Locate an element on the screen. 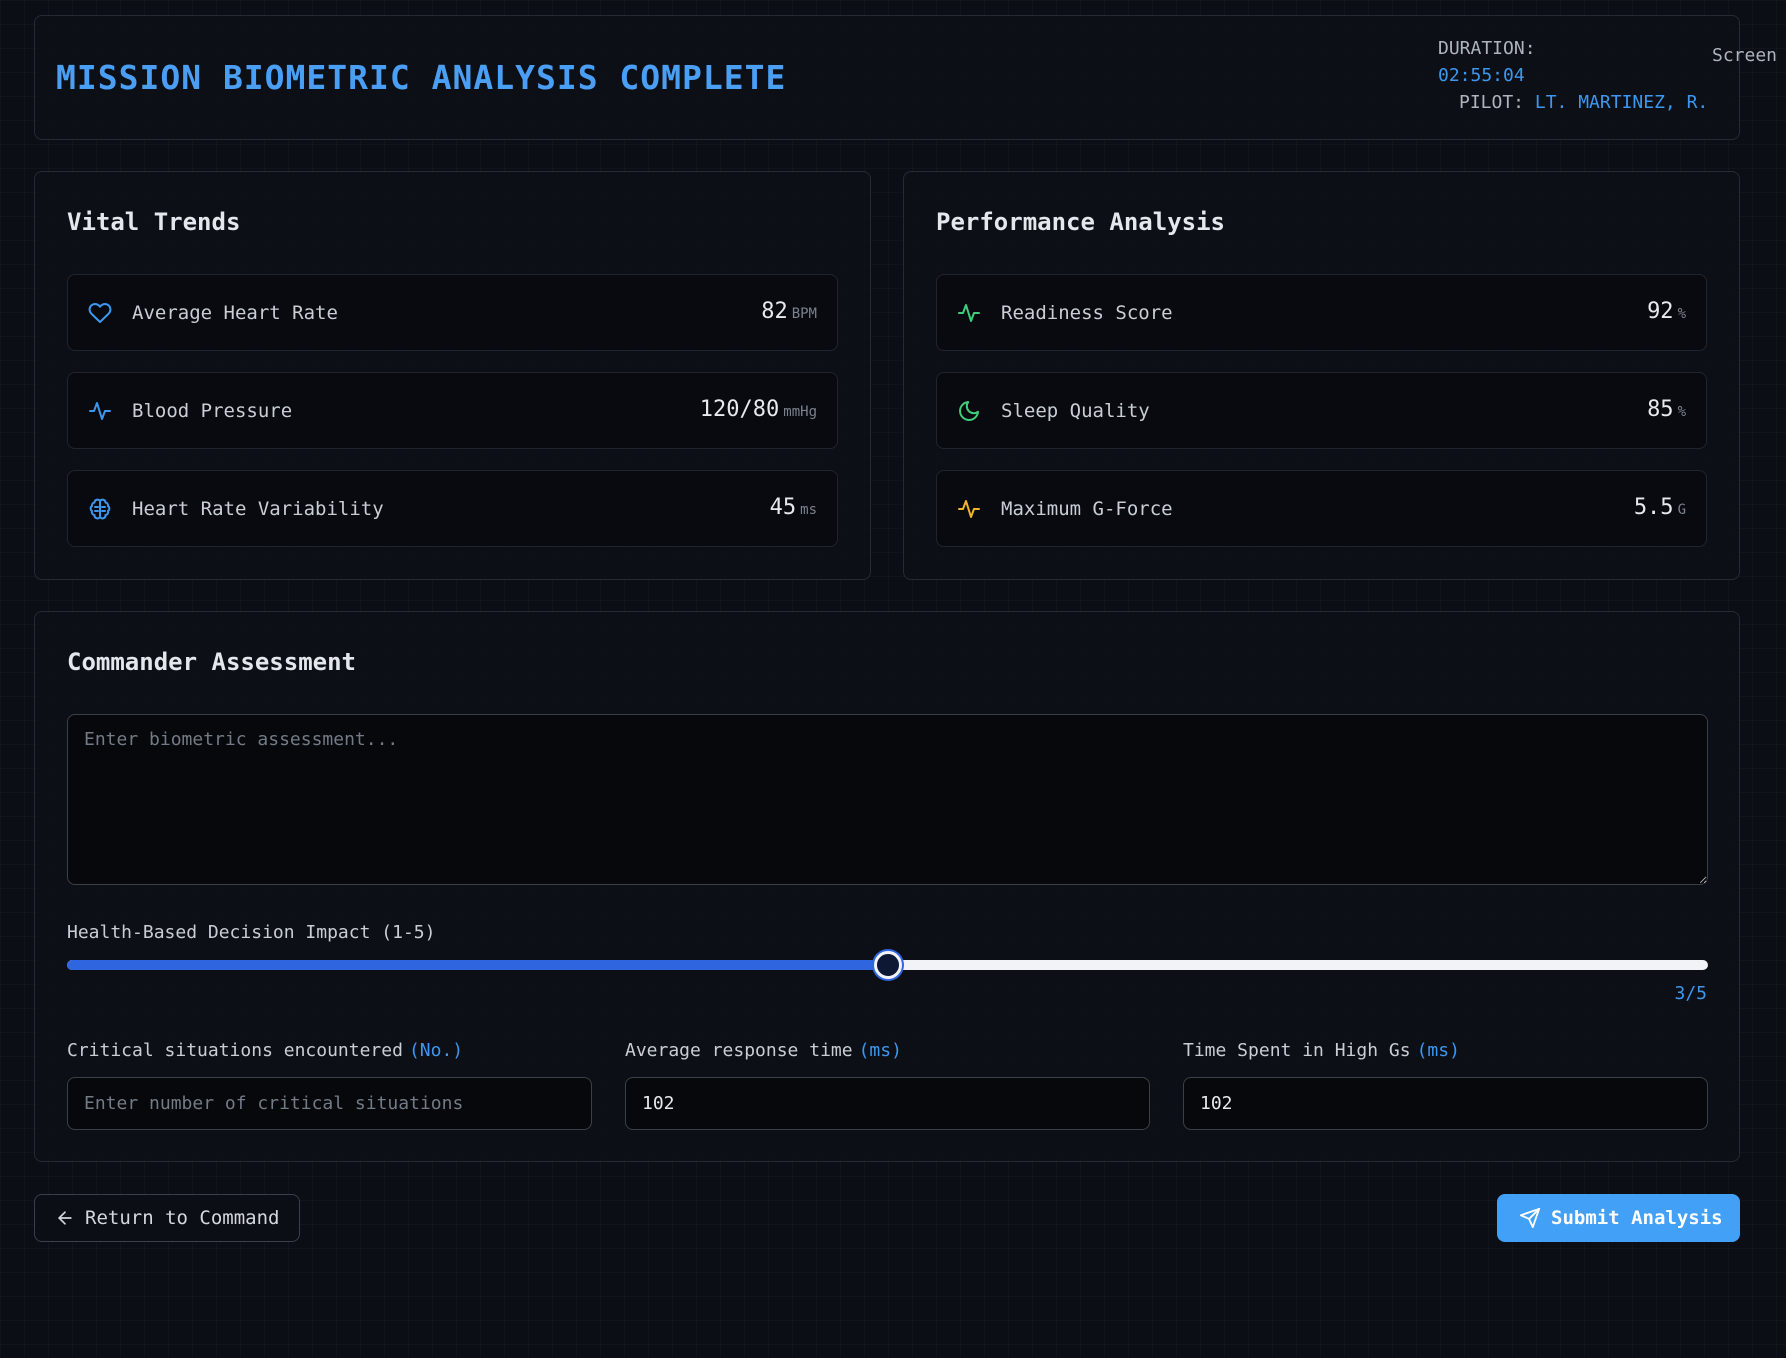  metric-label: Blood Pressure is located at coordinates (212, 411).